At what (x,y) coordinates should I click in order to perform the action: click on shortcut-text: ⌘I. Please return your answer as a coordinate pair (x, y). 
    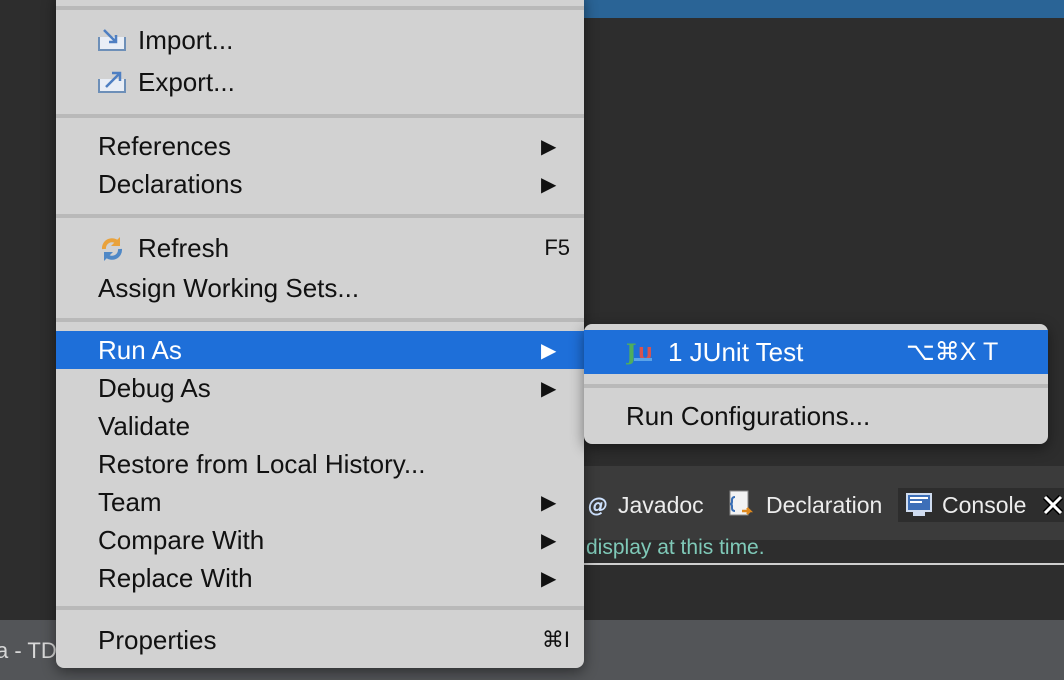
    Looking at the image, I should click on (555, 639).